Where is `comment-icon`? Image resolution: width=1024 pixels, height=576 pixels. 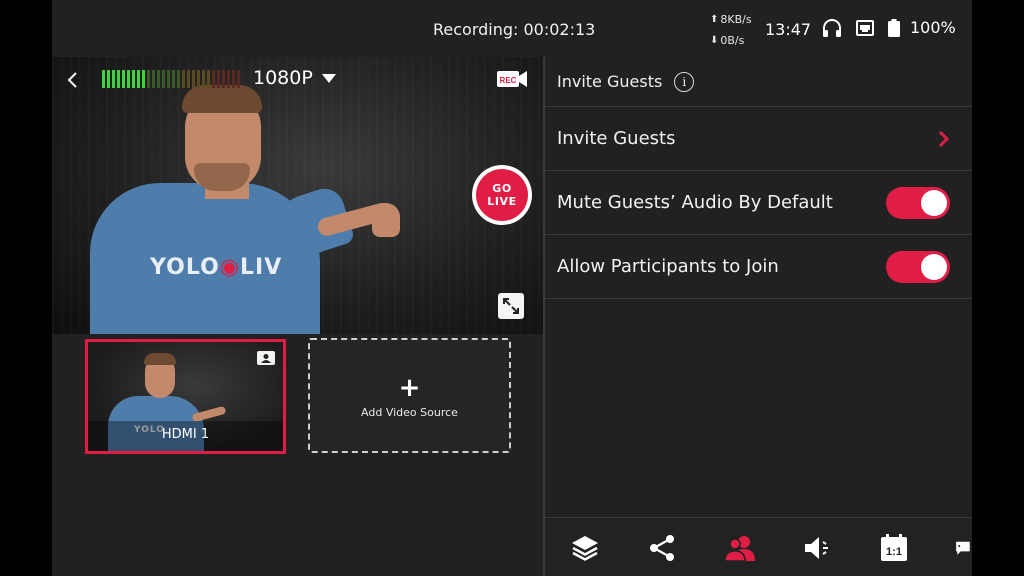
comment-icon is located at coordinates (963, 548).